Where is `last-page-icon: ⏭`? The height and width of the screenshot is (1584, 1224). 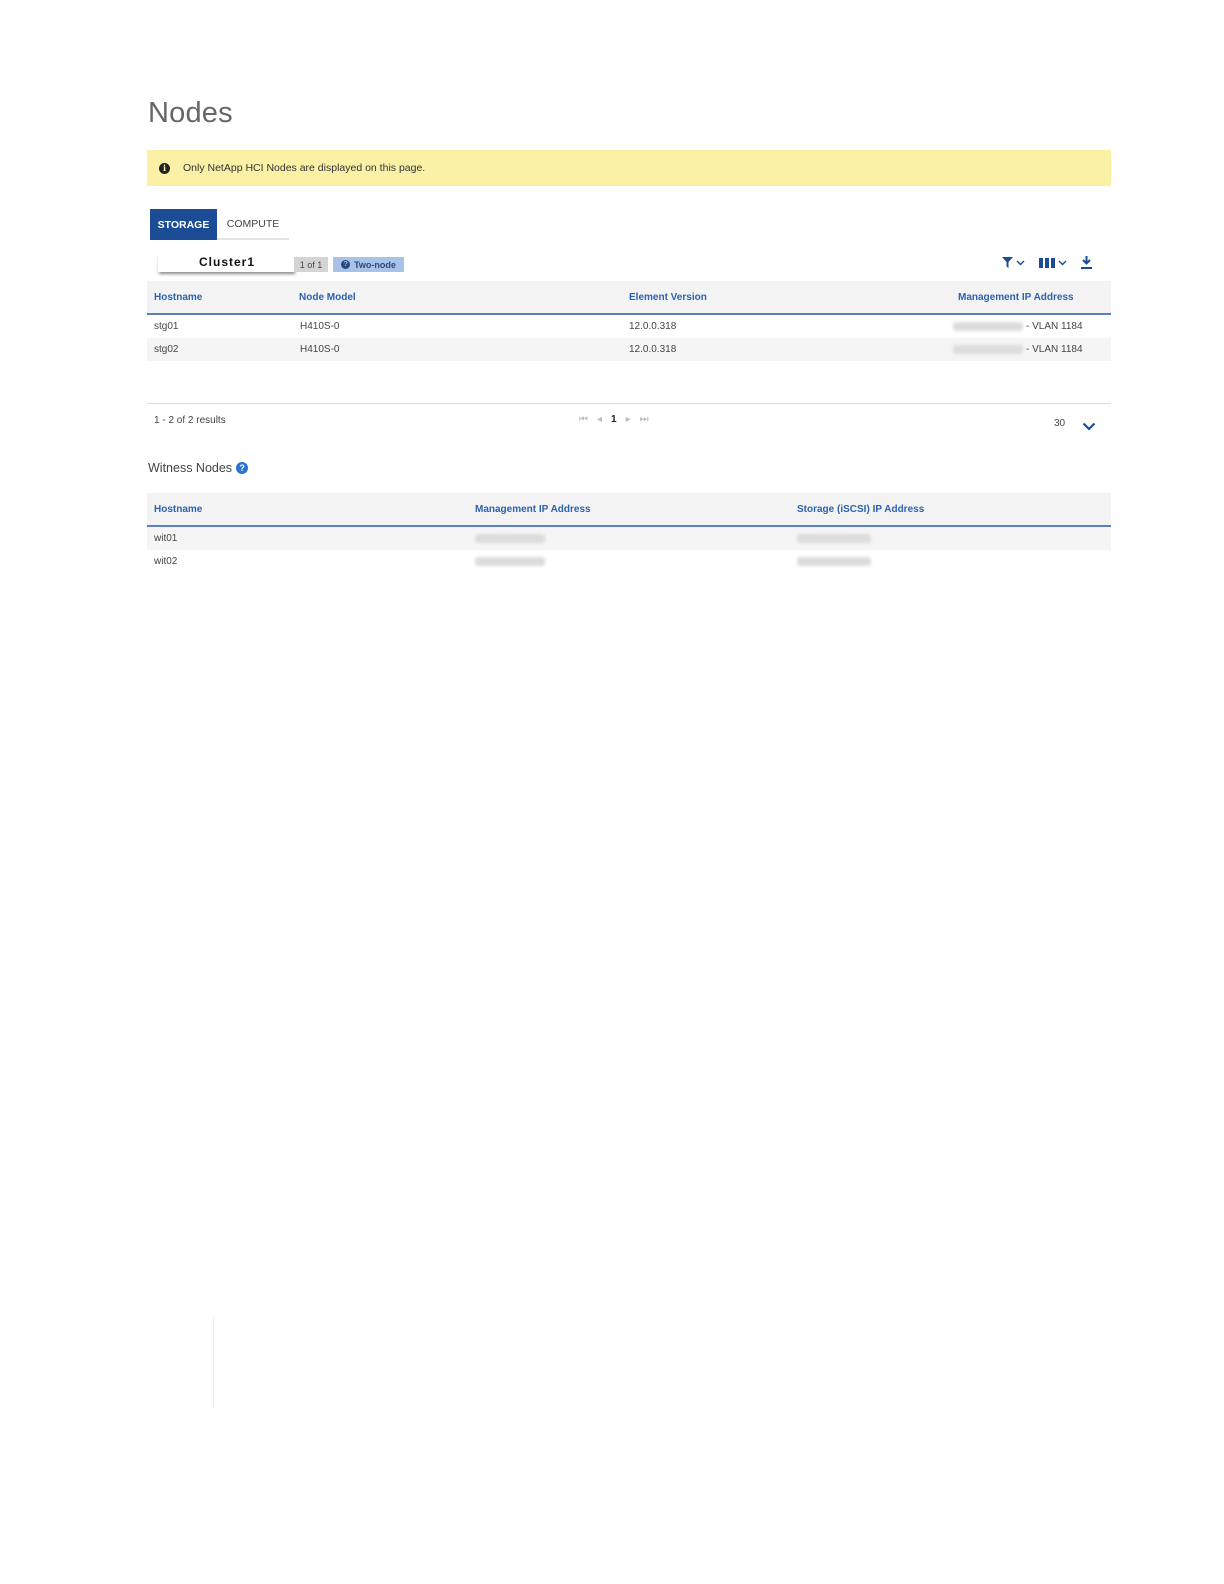 last-page-icon: ⏭ is located at coordinates (644, 419).